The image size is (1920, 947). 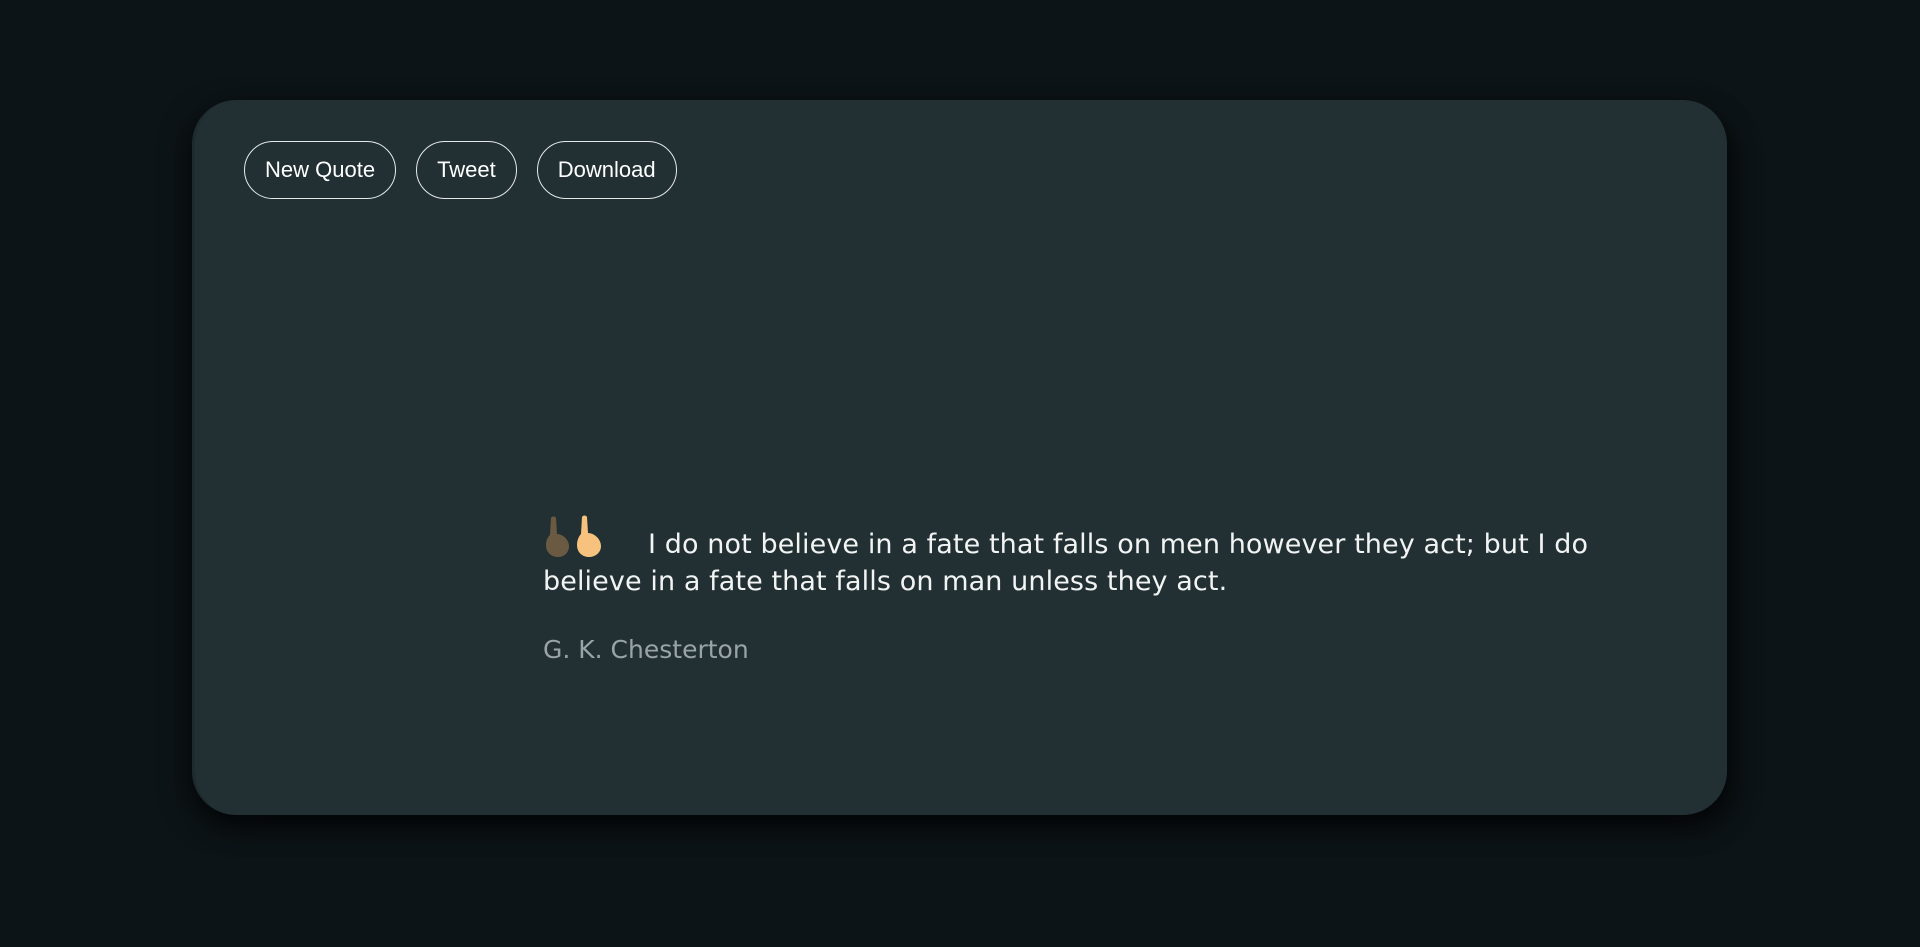 I want to click on new-quote-button: New Quote, so click(x=320, y=170).